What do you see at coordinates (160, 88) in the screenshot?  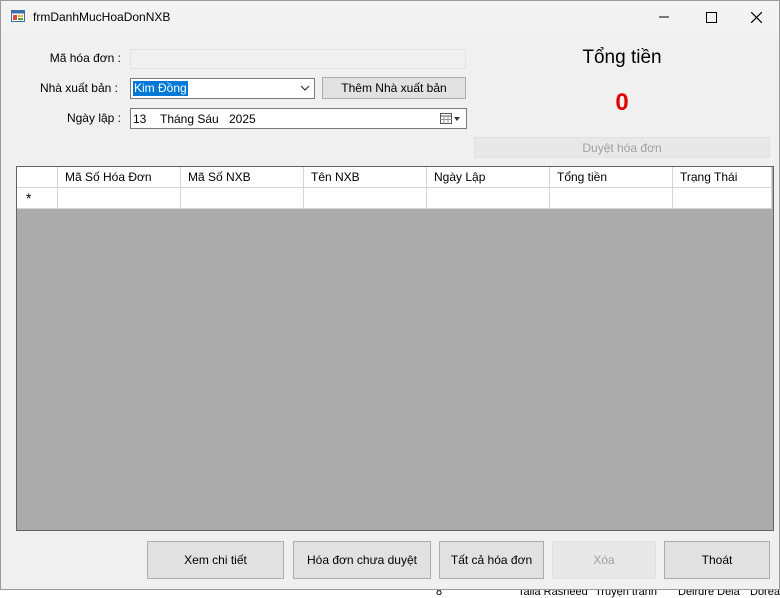 I see `nha-xuat-ban-selected: Kim Đồng` at bounding box center [160, 88].